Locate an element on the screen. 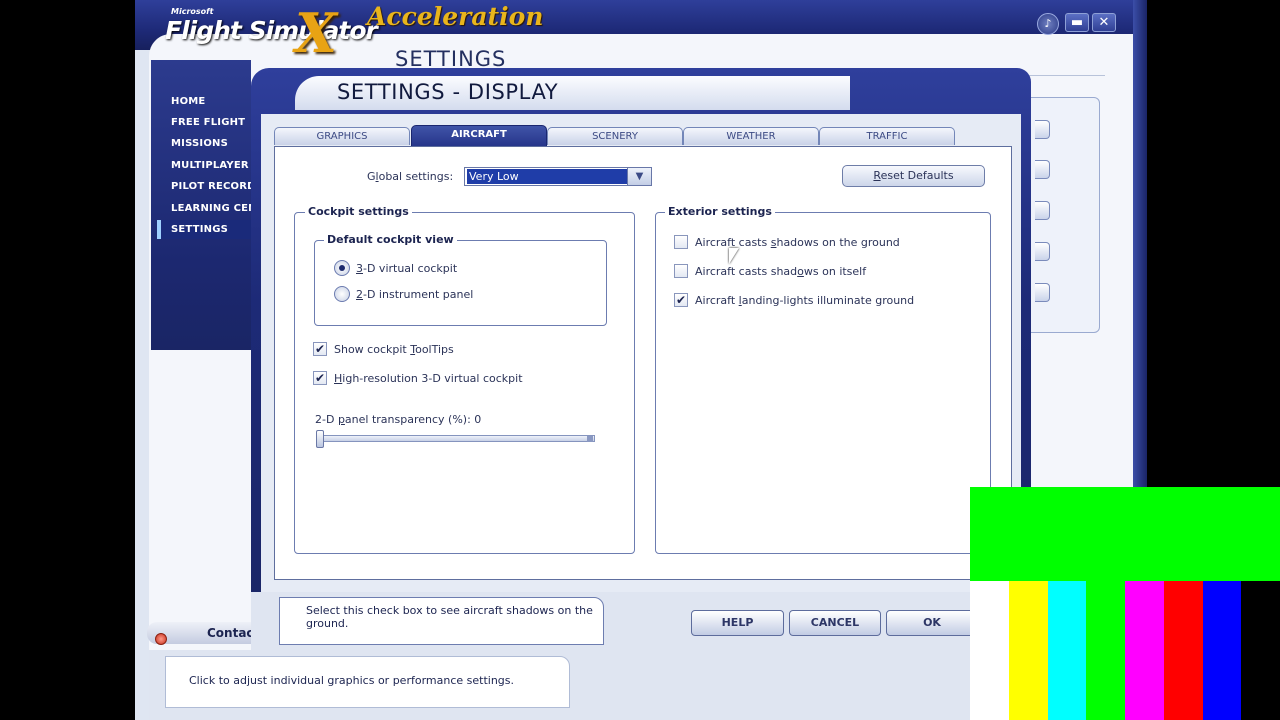 This screenshot has width=1280, height=720. checkbox-shadows-on-ground is located at coordinates (681, 242).